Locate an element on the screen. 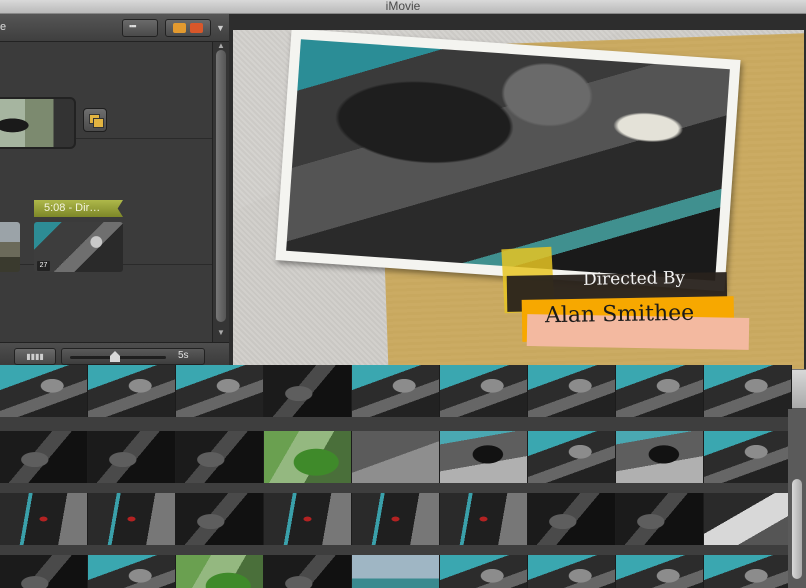 This screenshot has width=806, height=588. project-scrollbar: ▲ ▼ is located at coordinates (220, 191).